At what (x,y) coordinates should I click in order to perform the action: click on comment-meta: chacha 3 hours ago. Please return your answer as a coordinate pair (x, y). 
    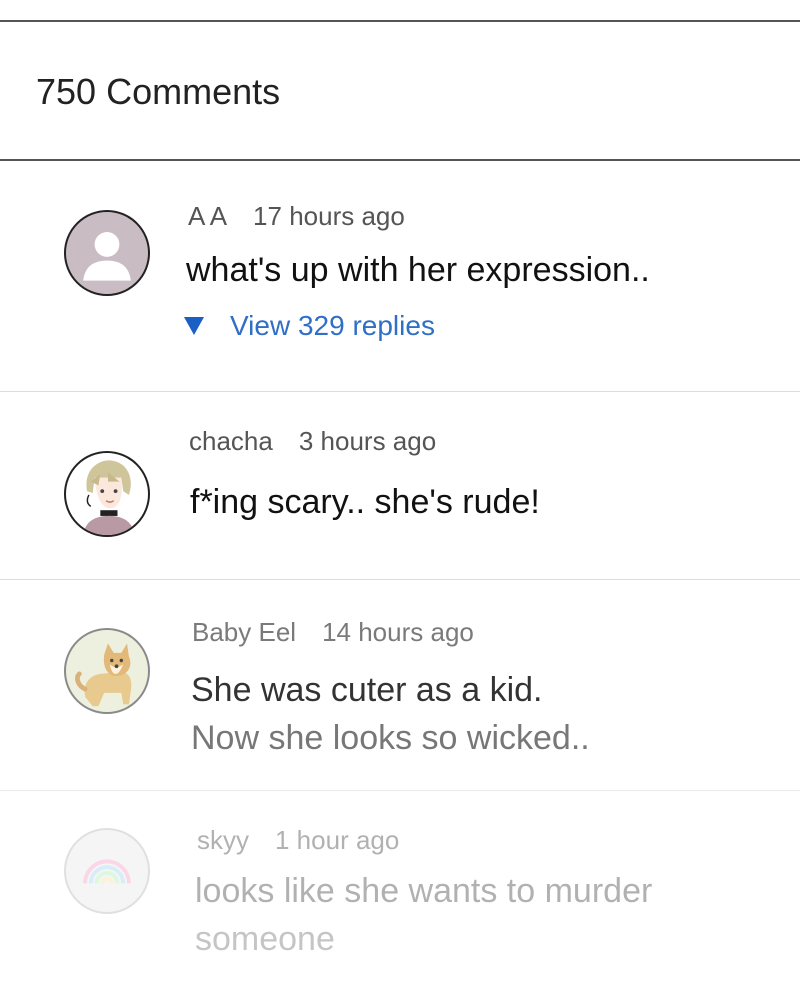
    Looking at the image, I should click on (312, 441).